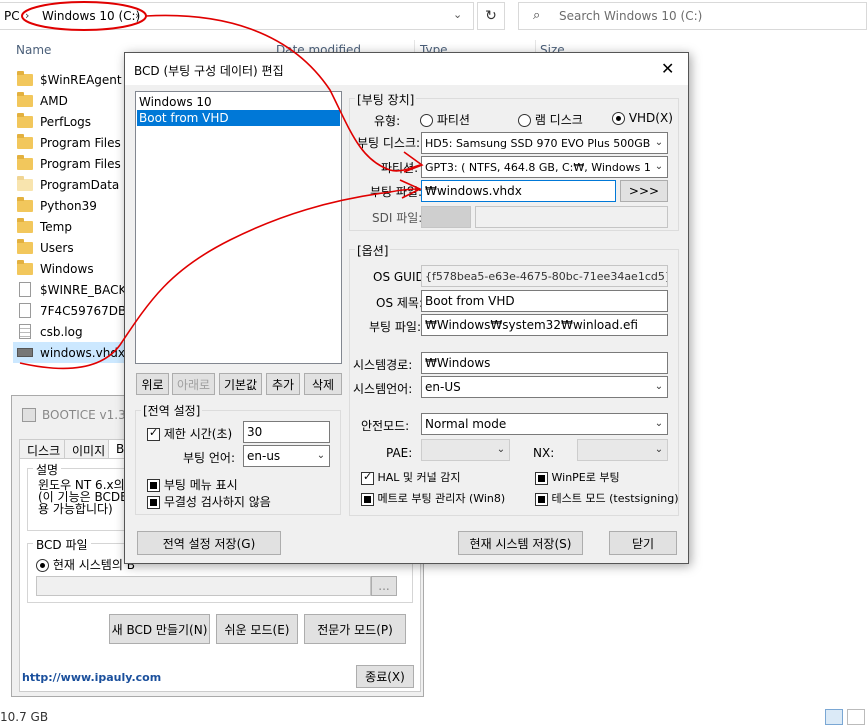  Describe the element at coordinates (70, 226) in the screenshot. I see `file-list-item: Temp` at that location.